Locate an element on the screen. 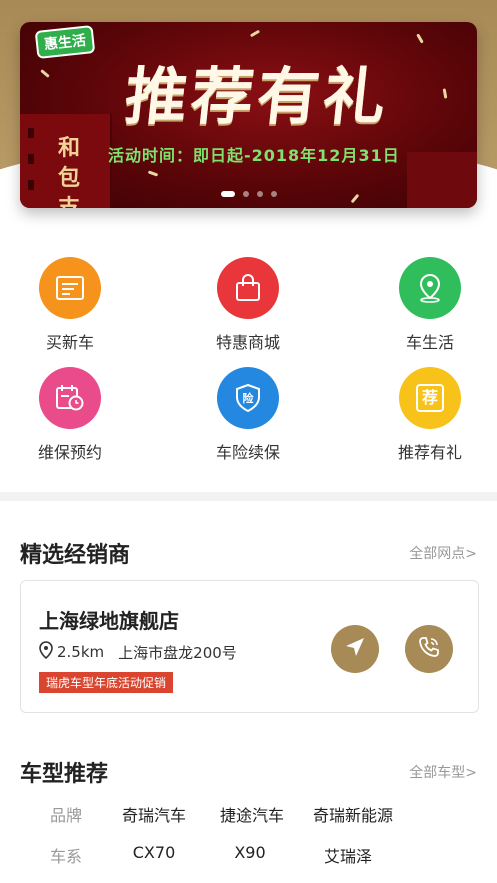  shield-glyph: 险 is located at coordinates (249, 398).